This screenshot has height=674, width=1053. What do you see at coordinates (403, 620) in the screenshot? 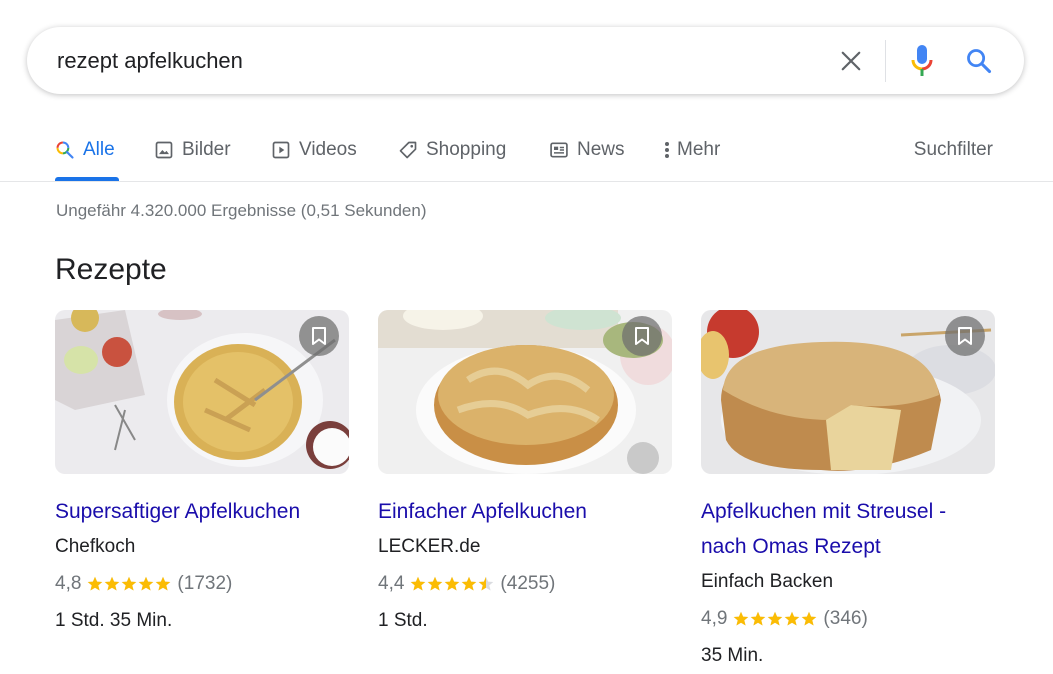
I see `recipe-time: 1 Std.` at bounding box center [403, 620].